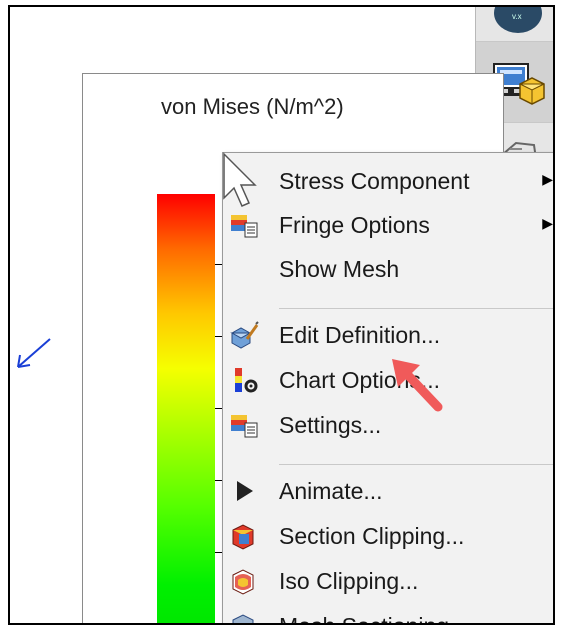 The width and height of the screenshot is (563, 631). Describe the element at coordinates (244, 426) in the screenshot. I see `settings-icon` at that location.